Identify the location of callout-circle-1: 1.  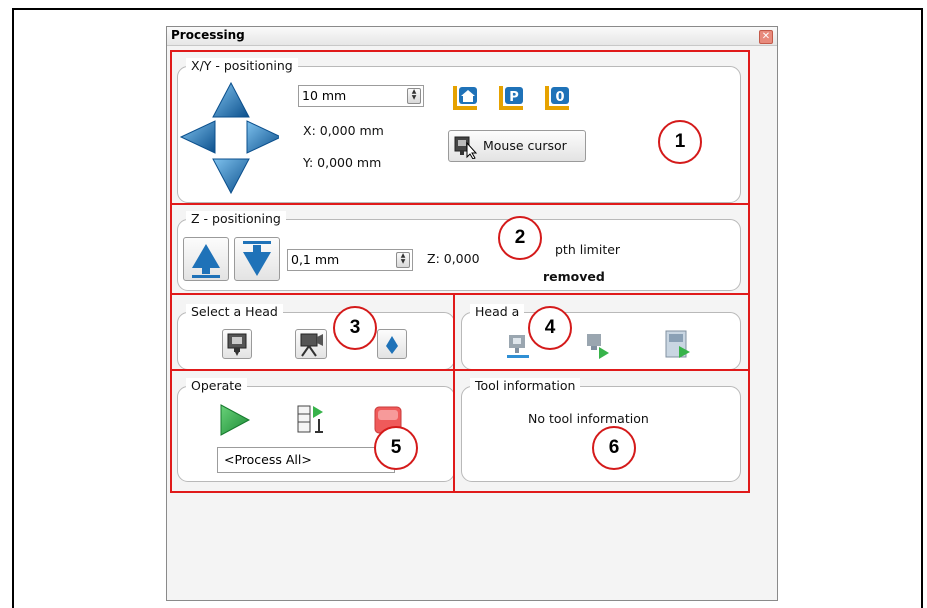
(680, 142).